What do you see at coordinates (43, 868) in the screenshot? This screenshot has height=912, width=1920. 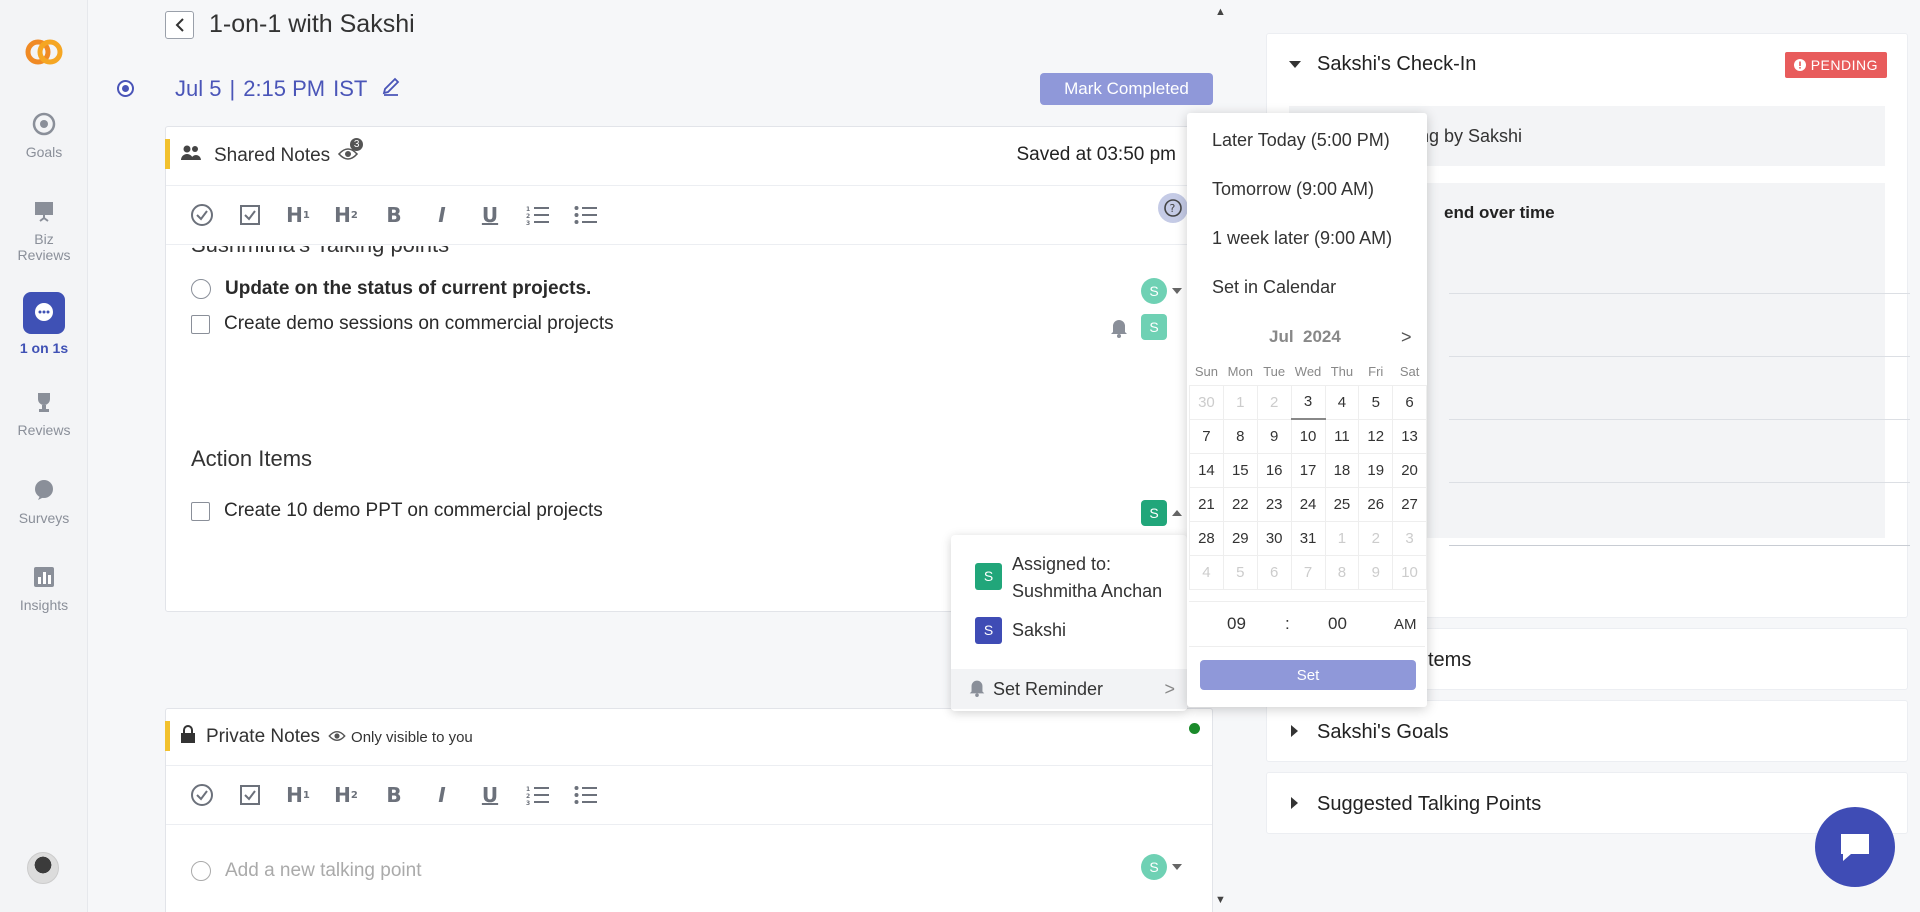 I see `user-avatar` at bounding box center [43, 868].